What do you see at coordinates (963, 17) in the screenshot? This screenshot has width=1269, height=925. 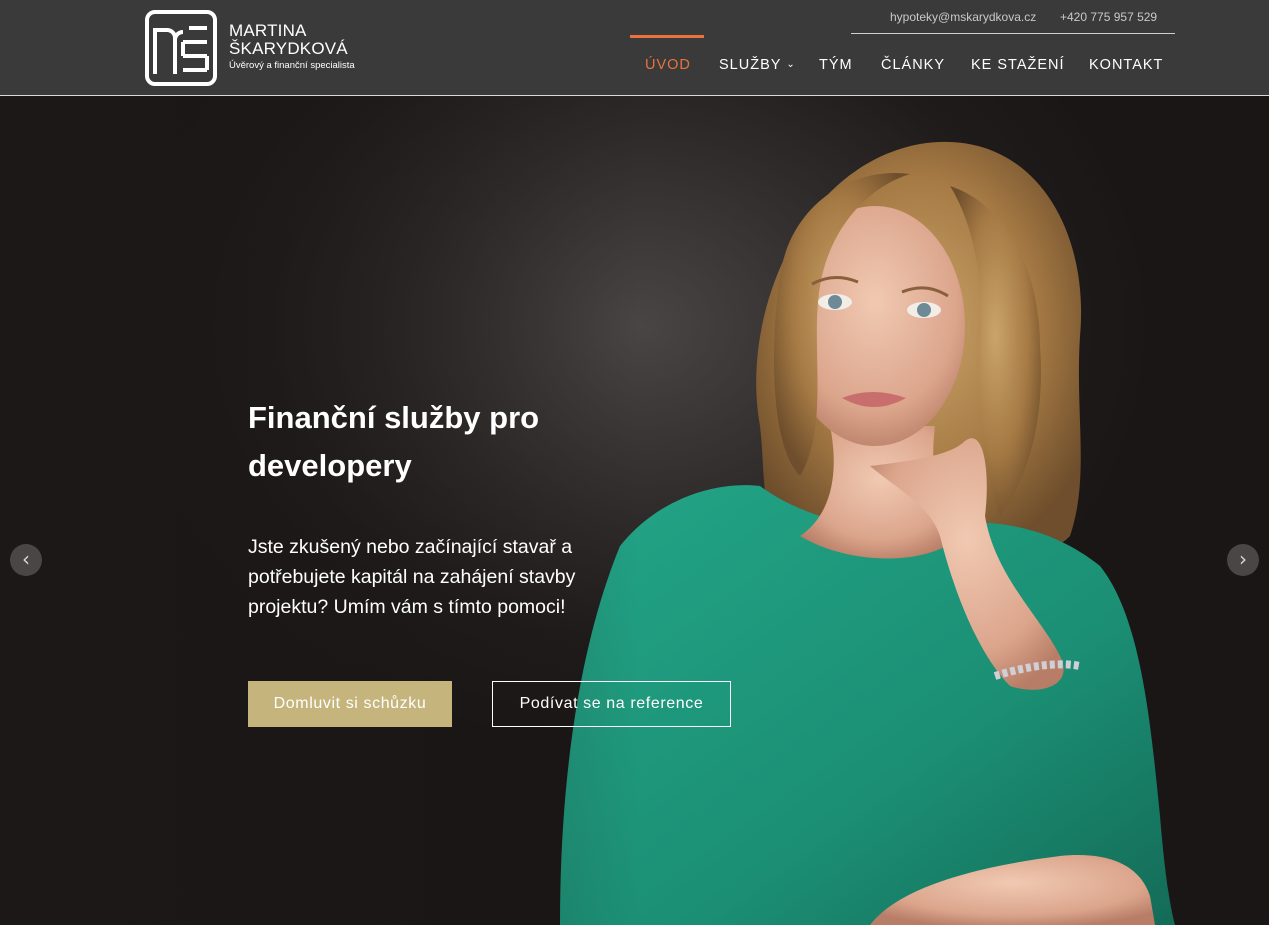 I see `contact-email-link: hypoteky@mskarydkova.cz` at bounding box center [963, 17].